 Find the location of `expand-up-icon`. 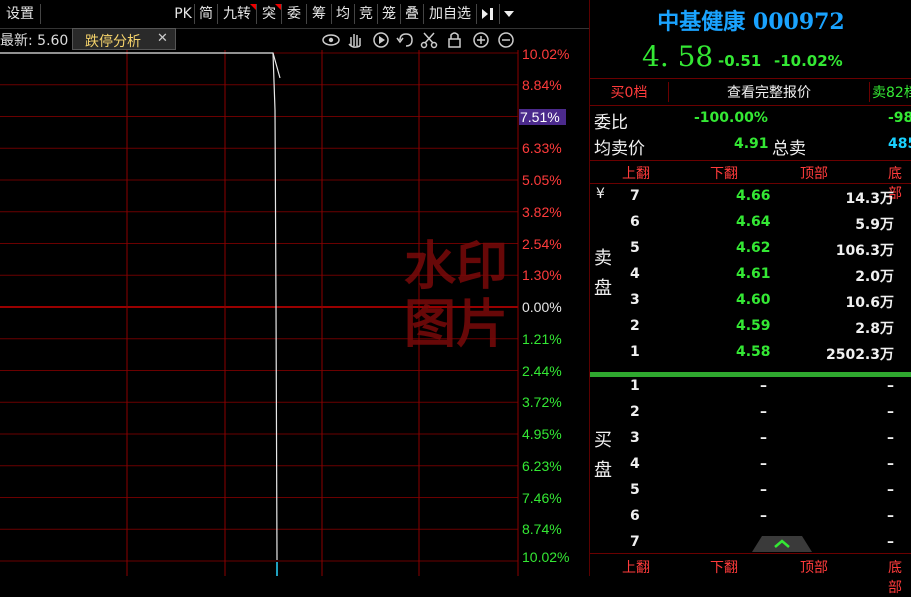

expand-up-icon is located at coordinates (782, 544).